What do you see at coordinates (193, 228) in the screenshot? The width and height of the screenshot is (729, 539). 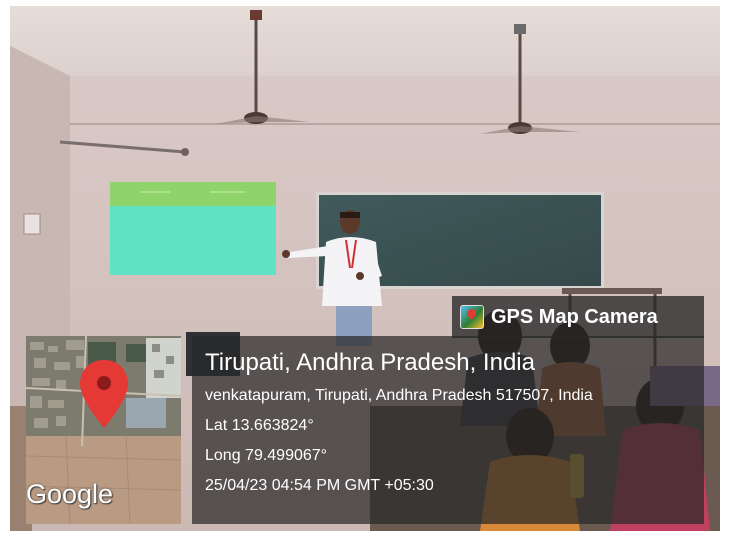 I see `projected-slide` at bounding box center [193, 228].